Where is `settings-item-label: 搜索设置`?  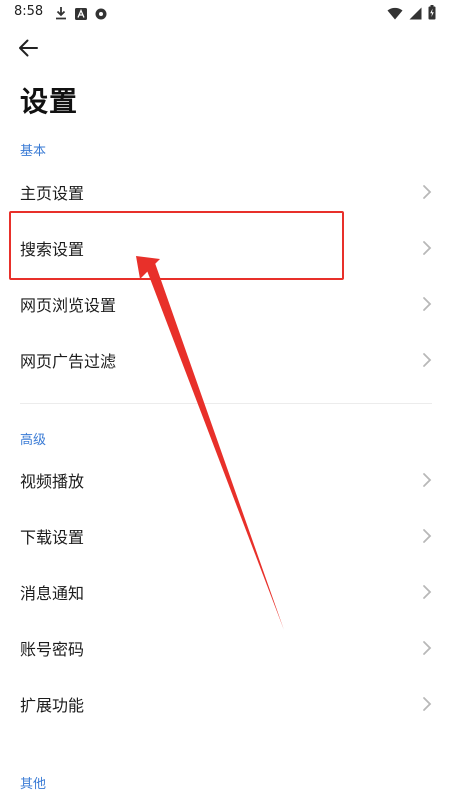 settings-item-label: 搜索设置 is located at coordinates (52, 249).